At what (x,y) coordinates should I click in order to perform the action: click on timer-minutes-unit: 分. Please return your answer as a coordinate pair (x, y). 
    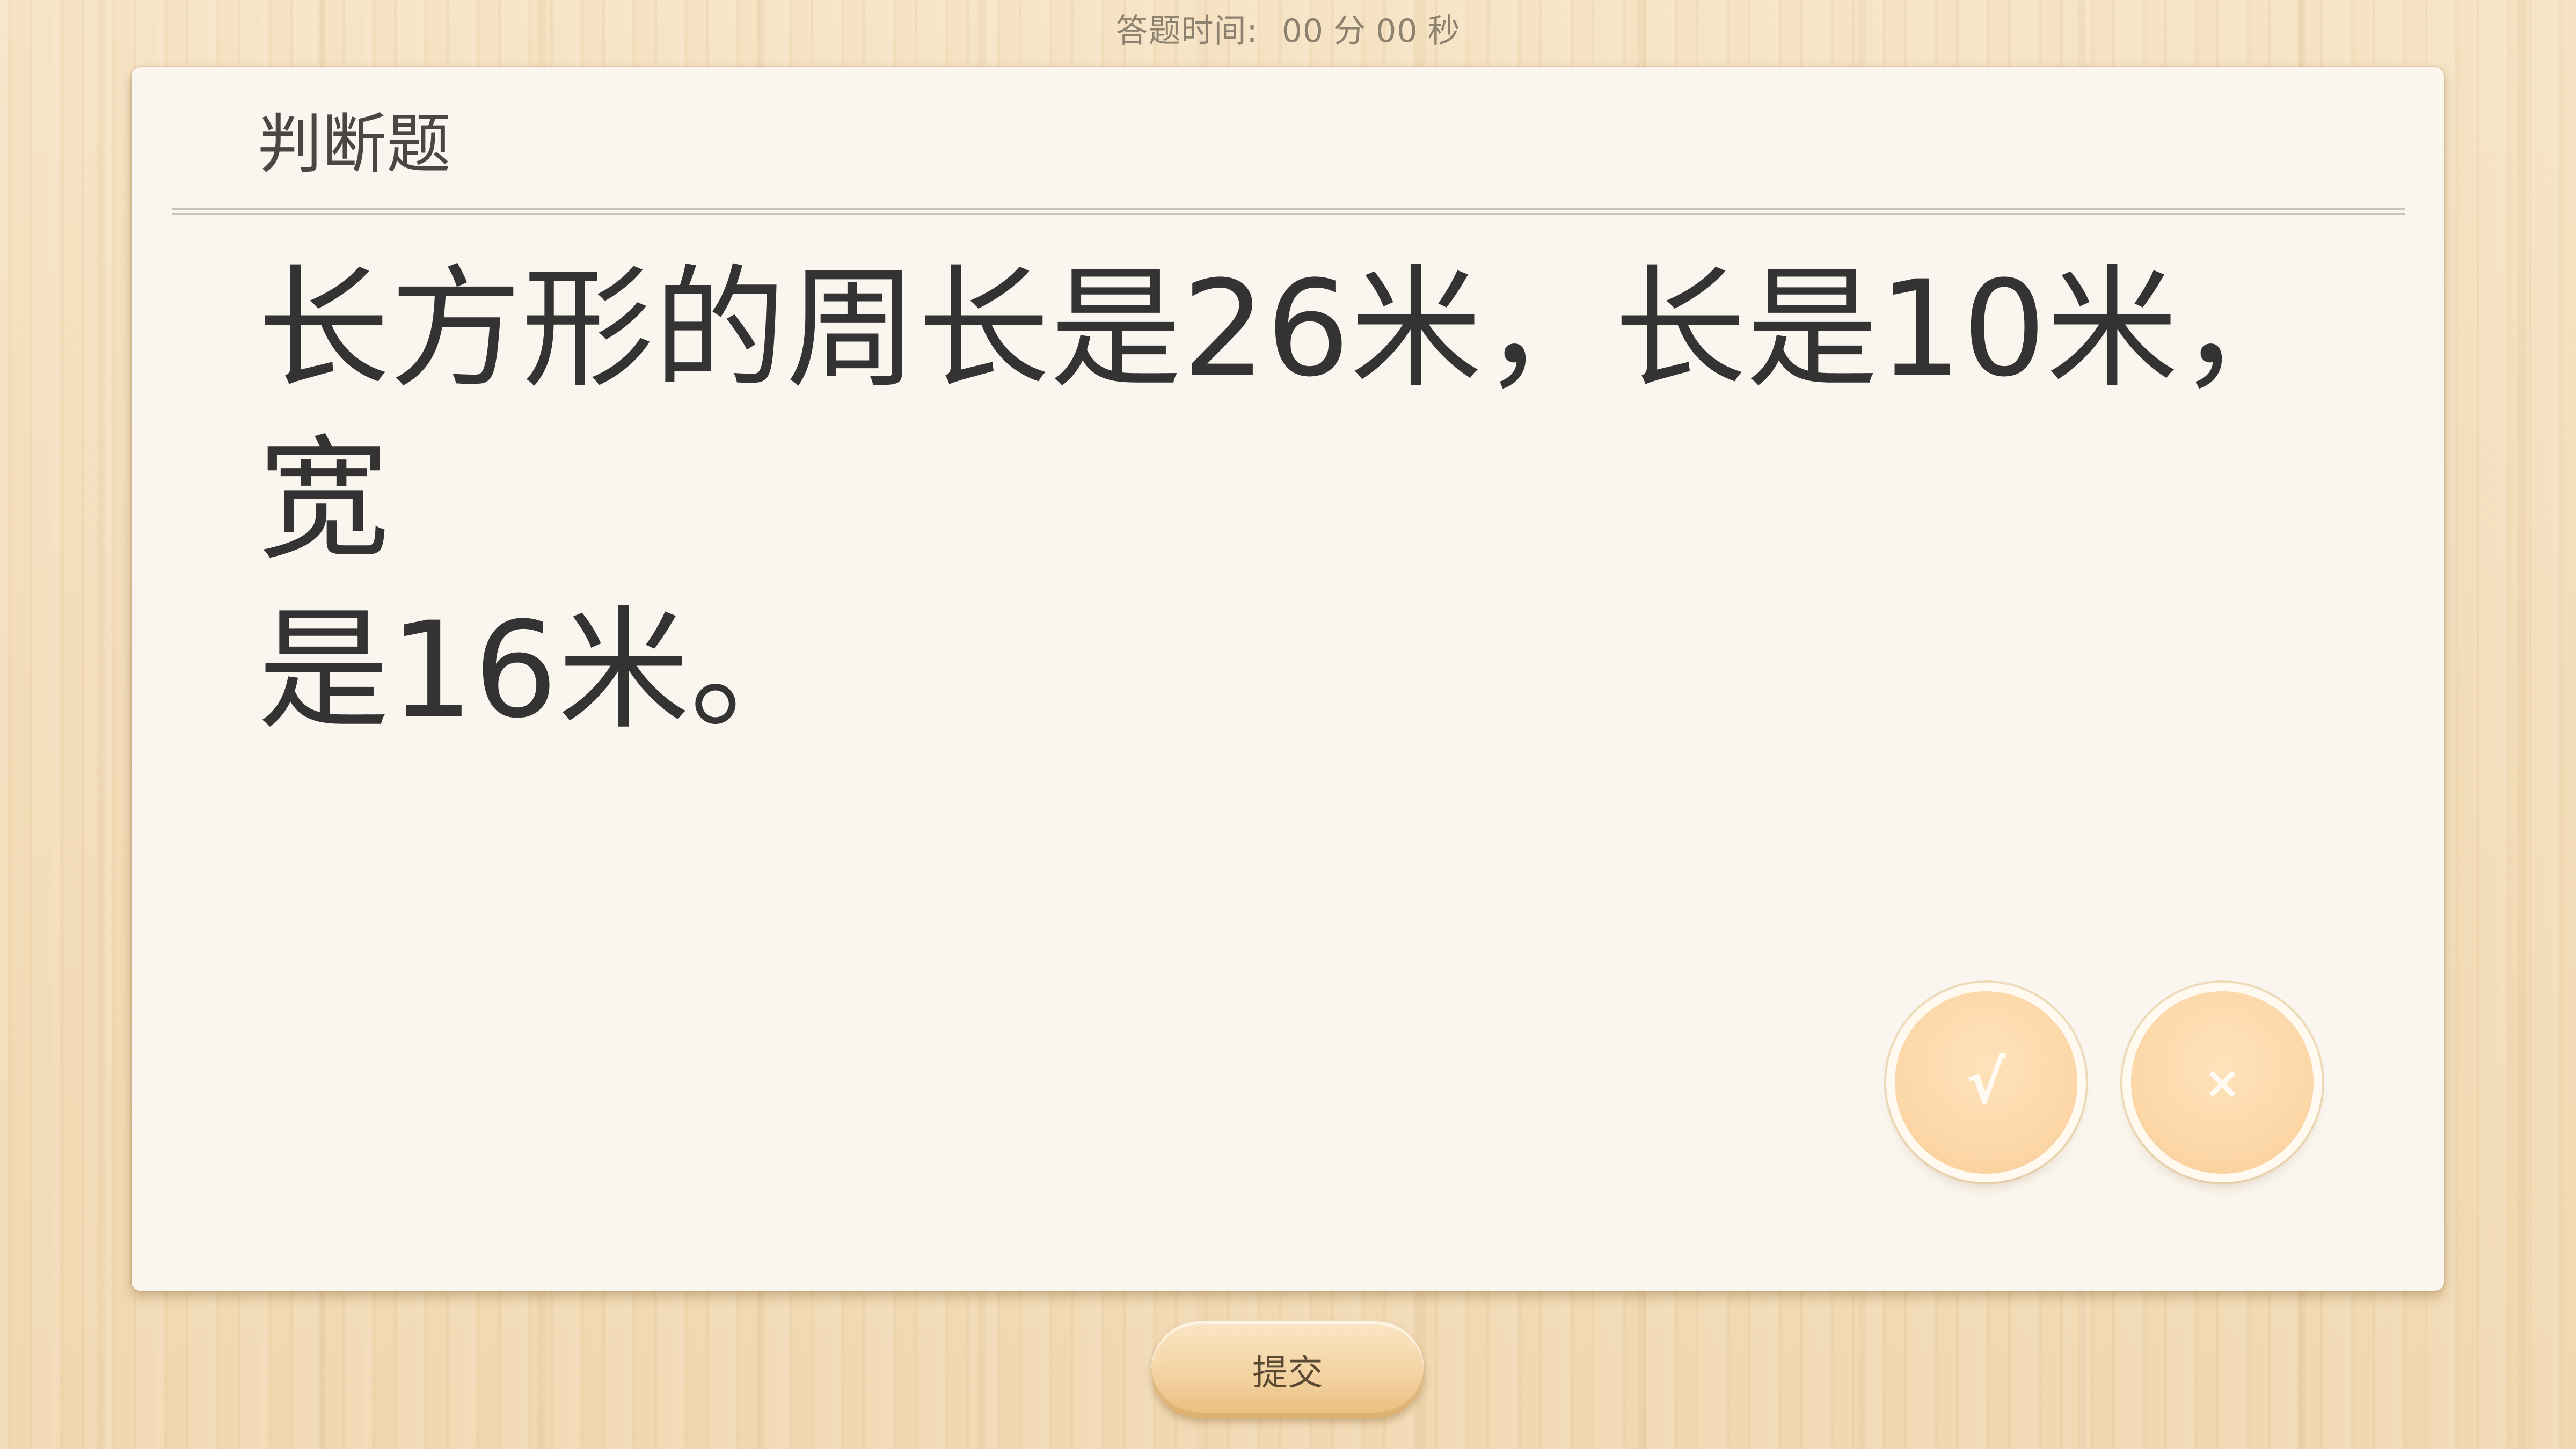
    Looking at the image, I should click on (1350, 31).